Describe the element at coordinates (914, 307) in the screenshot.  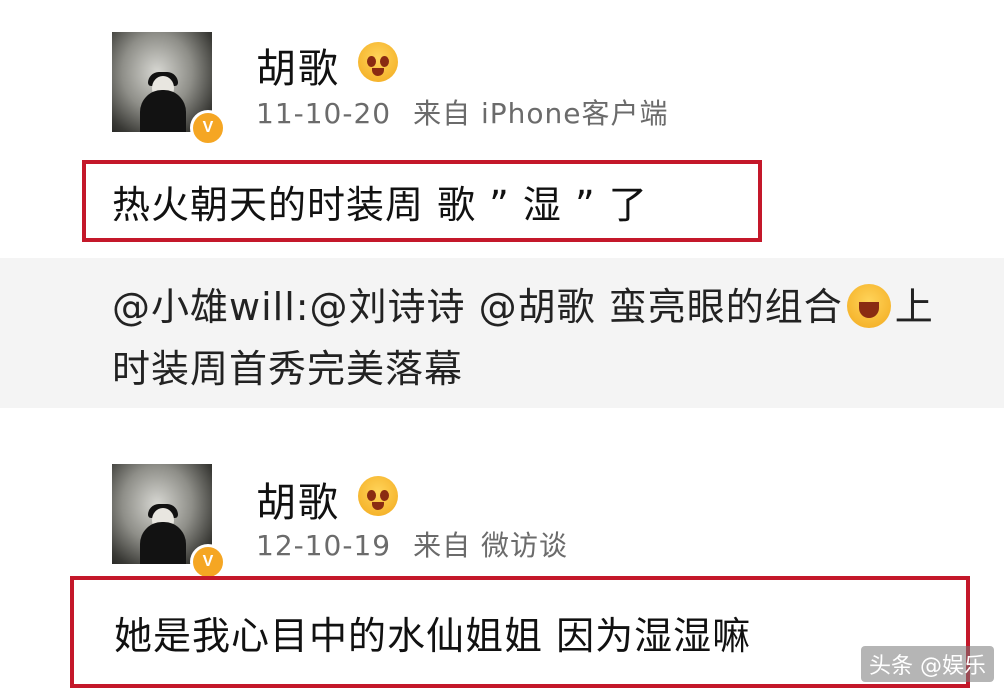
I see `repost-line-1-tail: 上` at that location.